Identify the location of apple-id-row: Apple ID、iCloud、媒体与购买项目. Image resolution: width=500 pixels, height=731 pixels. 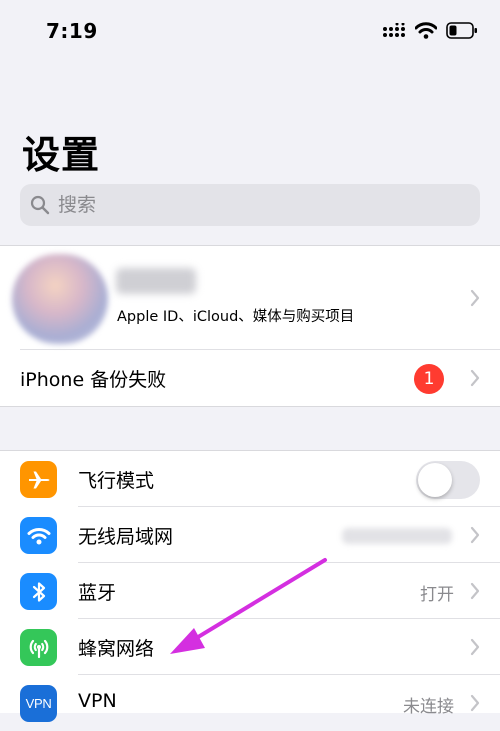
(250, 298).